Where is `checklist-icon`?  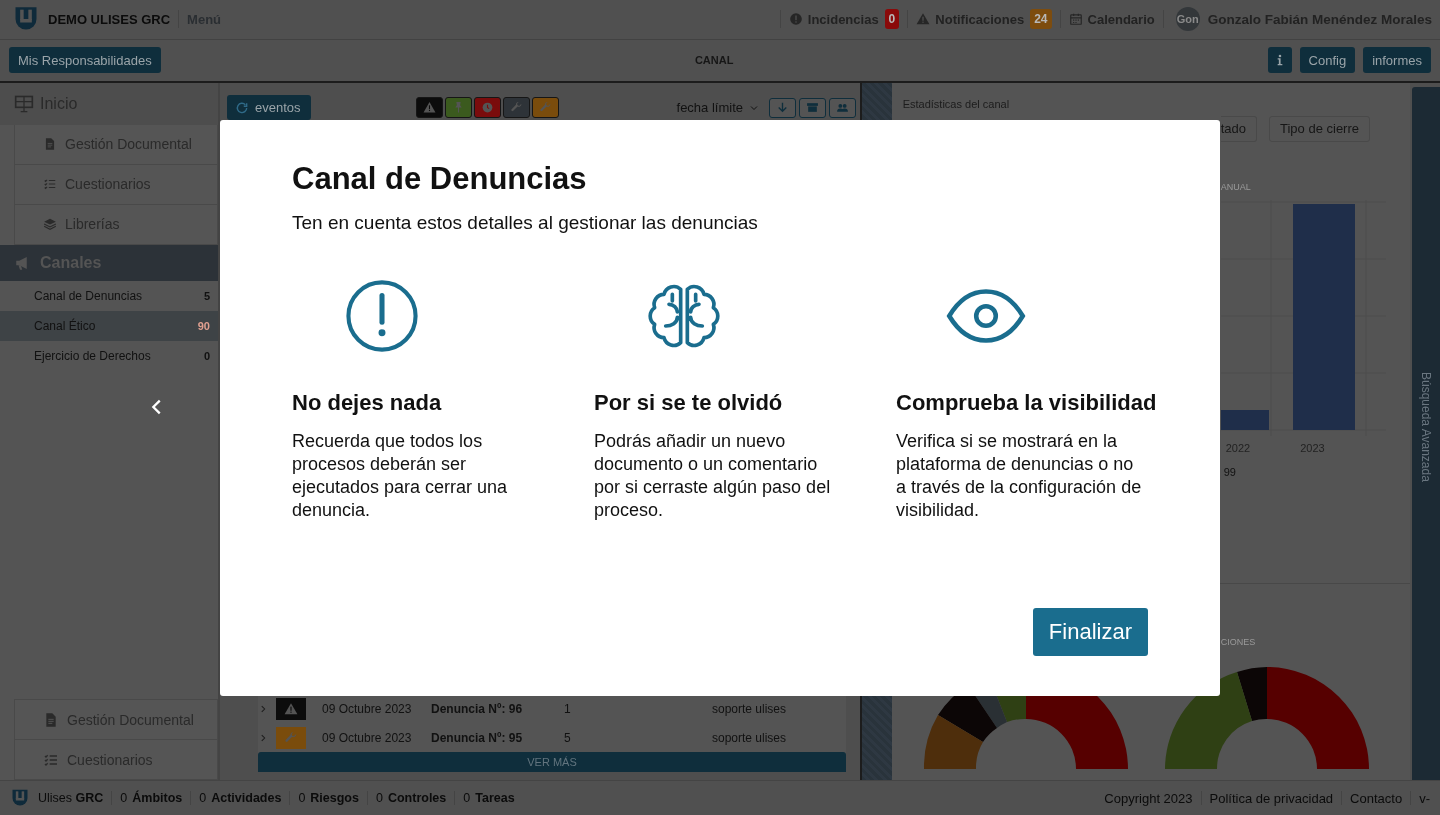
checklist-icon is located at coordinates (50, 184).